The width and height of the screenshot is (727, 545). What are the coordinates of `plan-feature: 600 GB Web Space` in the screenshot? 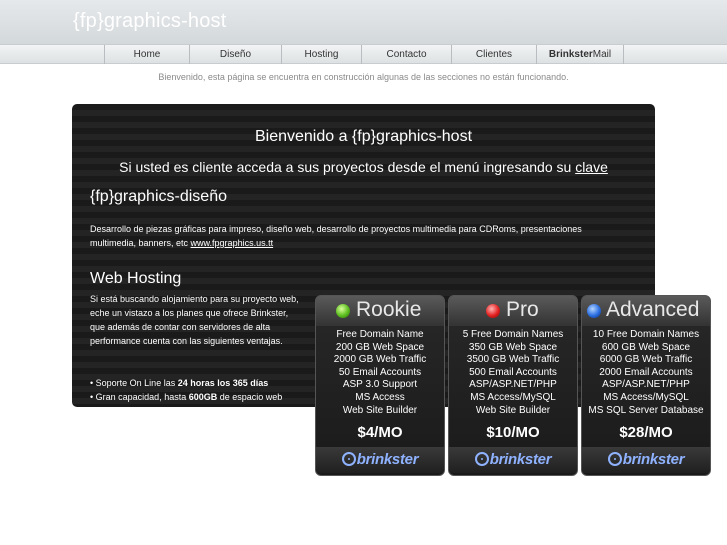 It's located at (646, 347).